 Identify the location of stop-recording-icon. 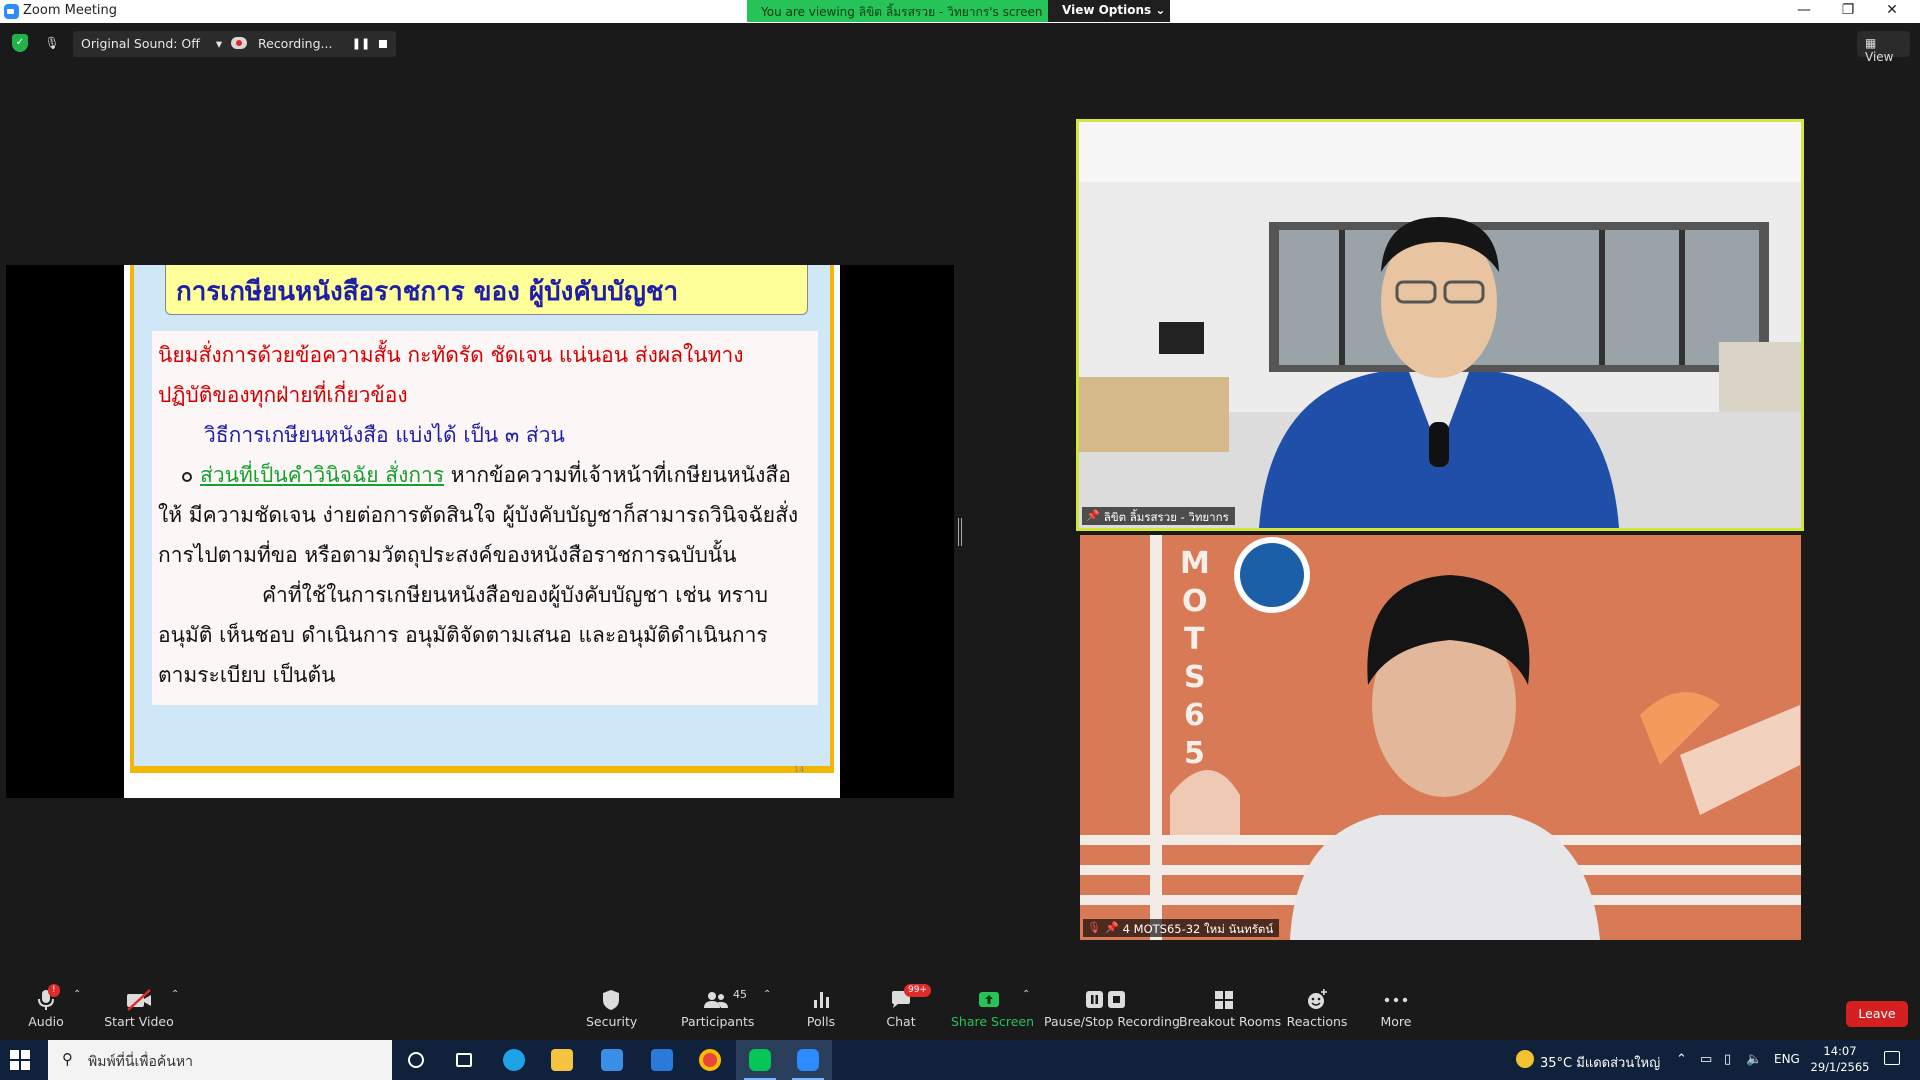
(383, 44).